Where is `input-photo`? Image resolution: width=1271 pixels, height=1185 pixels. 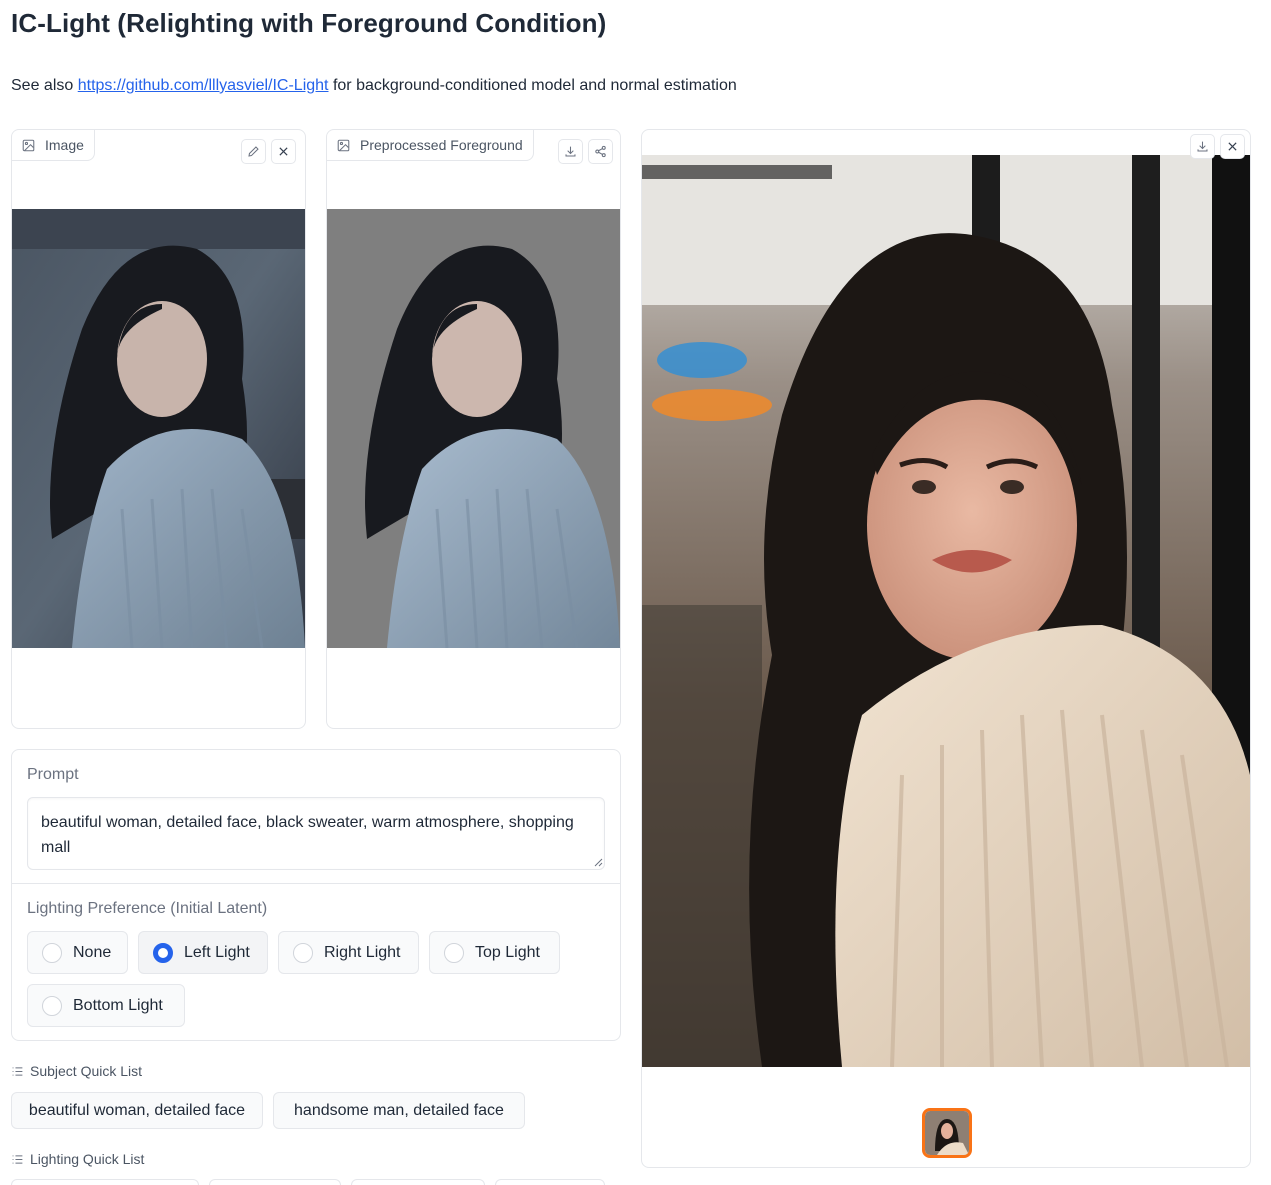 input-photo is located at coordinates (158, 428).